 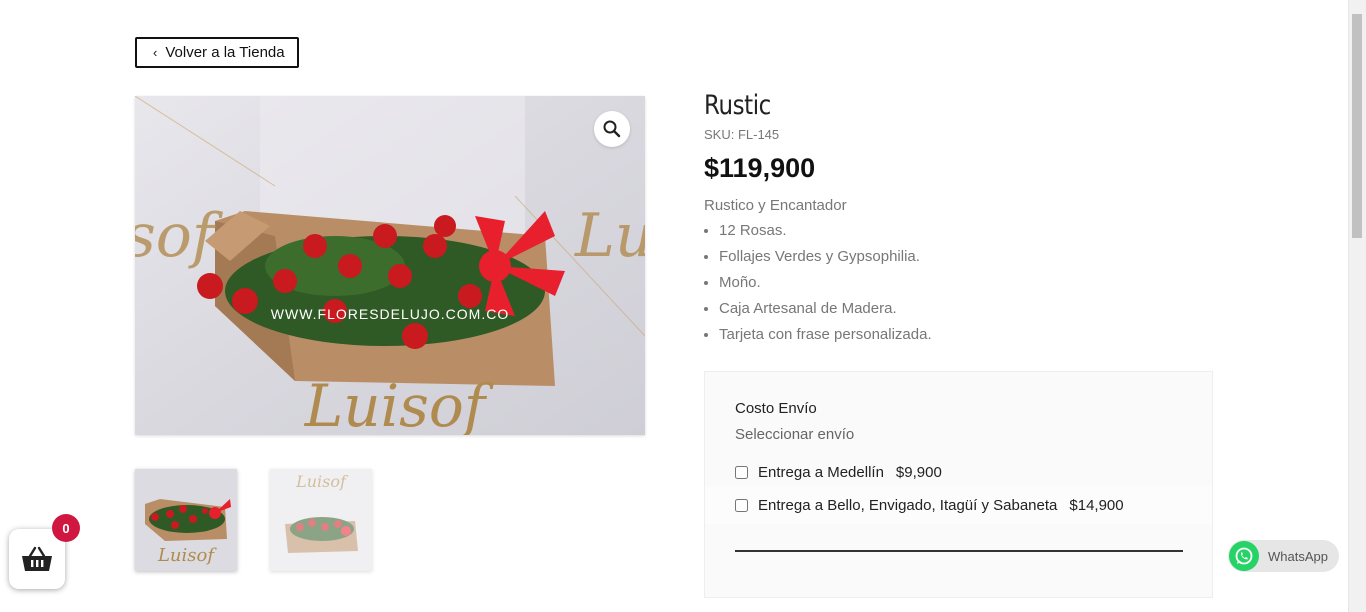 What do you see at coordinates (321, 520) in the screenshot?
I see `thumbnail-2: Luisof` at bounding box center [321, 520].